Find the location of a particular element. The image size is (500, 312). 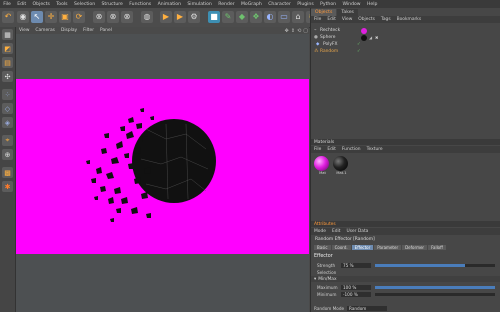

object-row-random: ⁂ Random ✓ is located at coordinates (405, 51).